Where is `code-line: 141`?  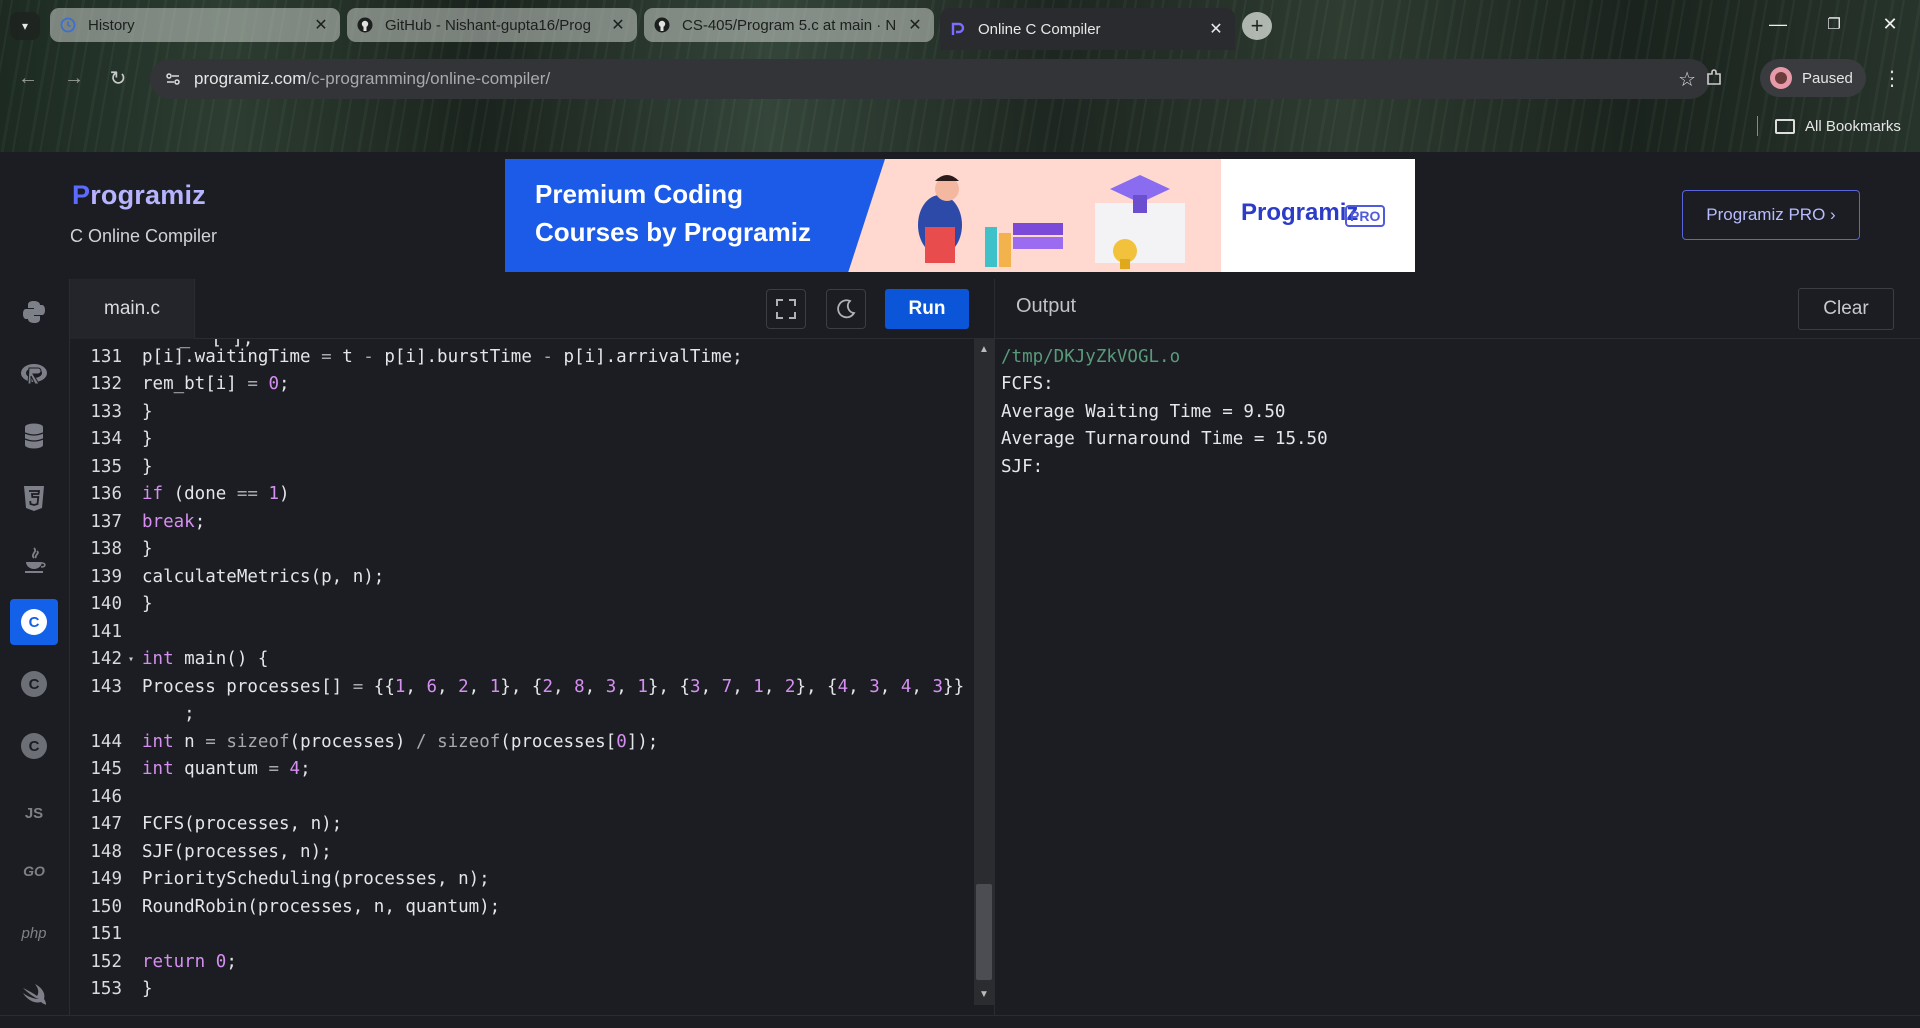 code-line: 141 is located at coordinates (520, 632).